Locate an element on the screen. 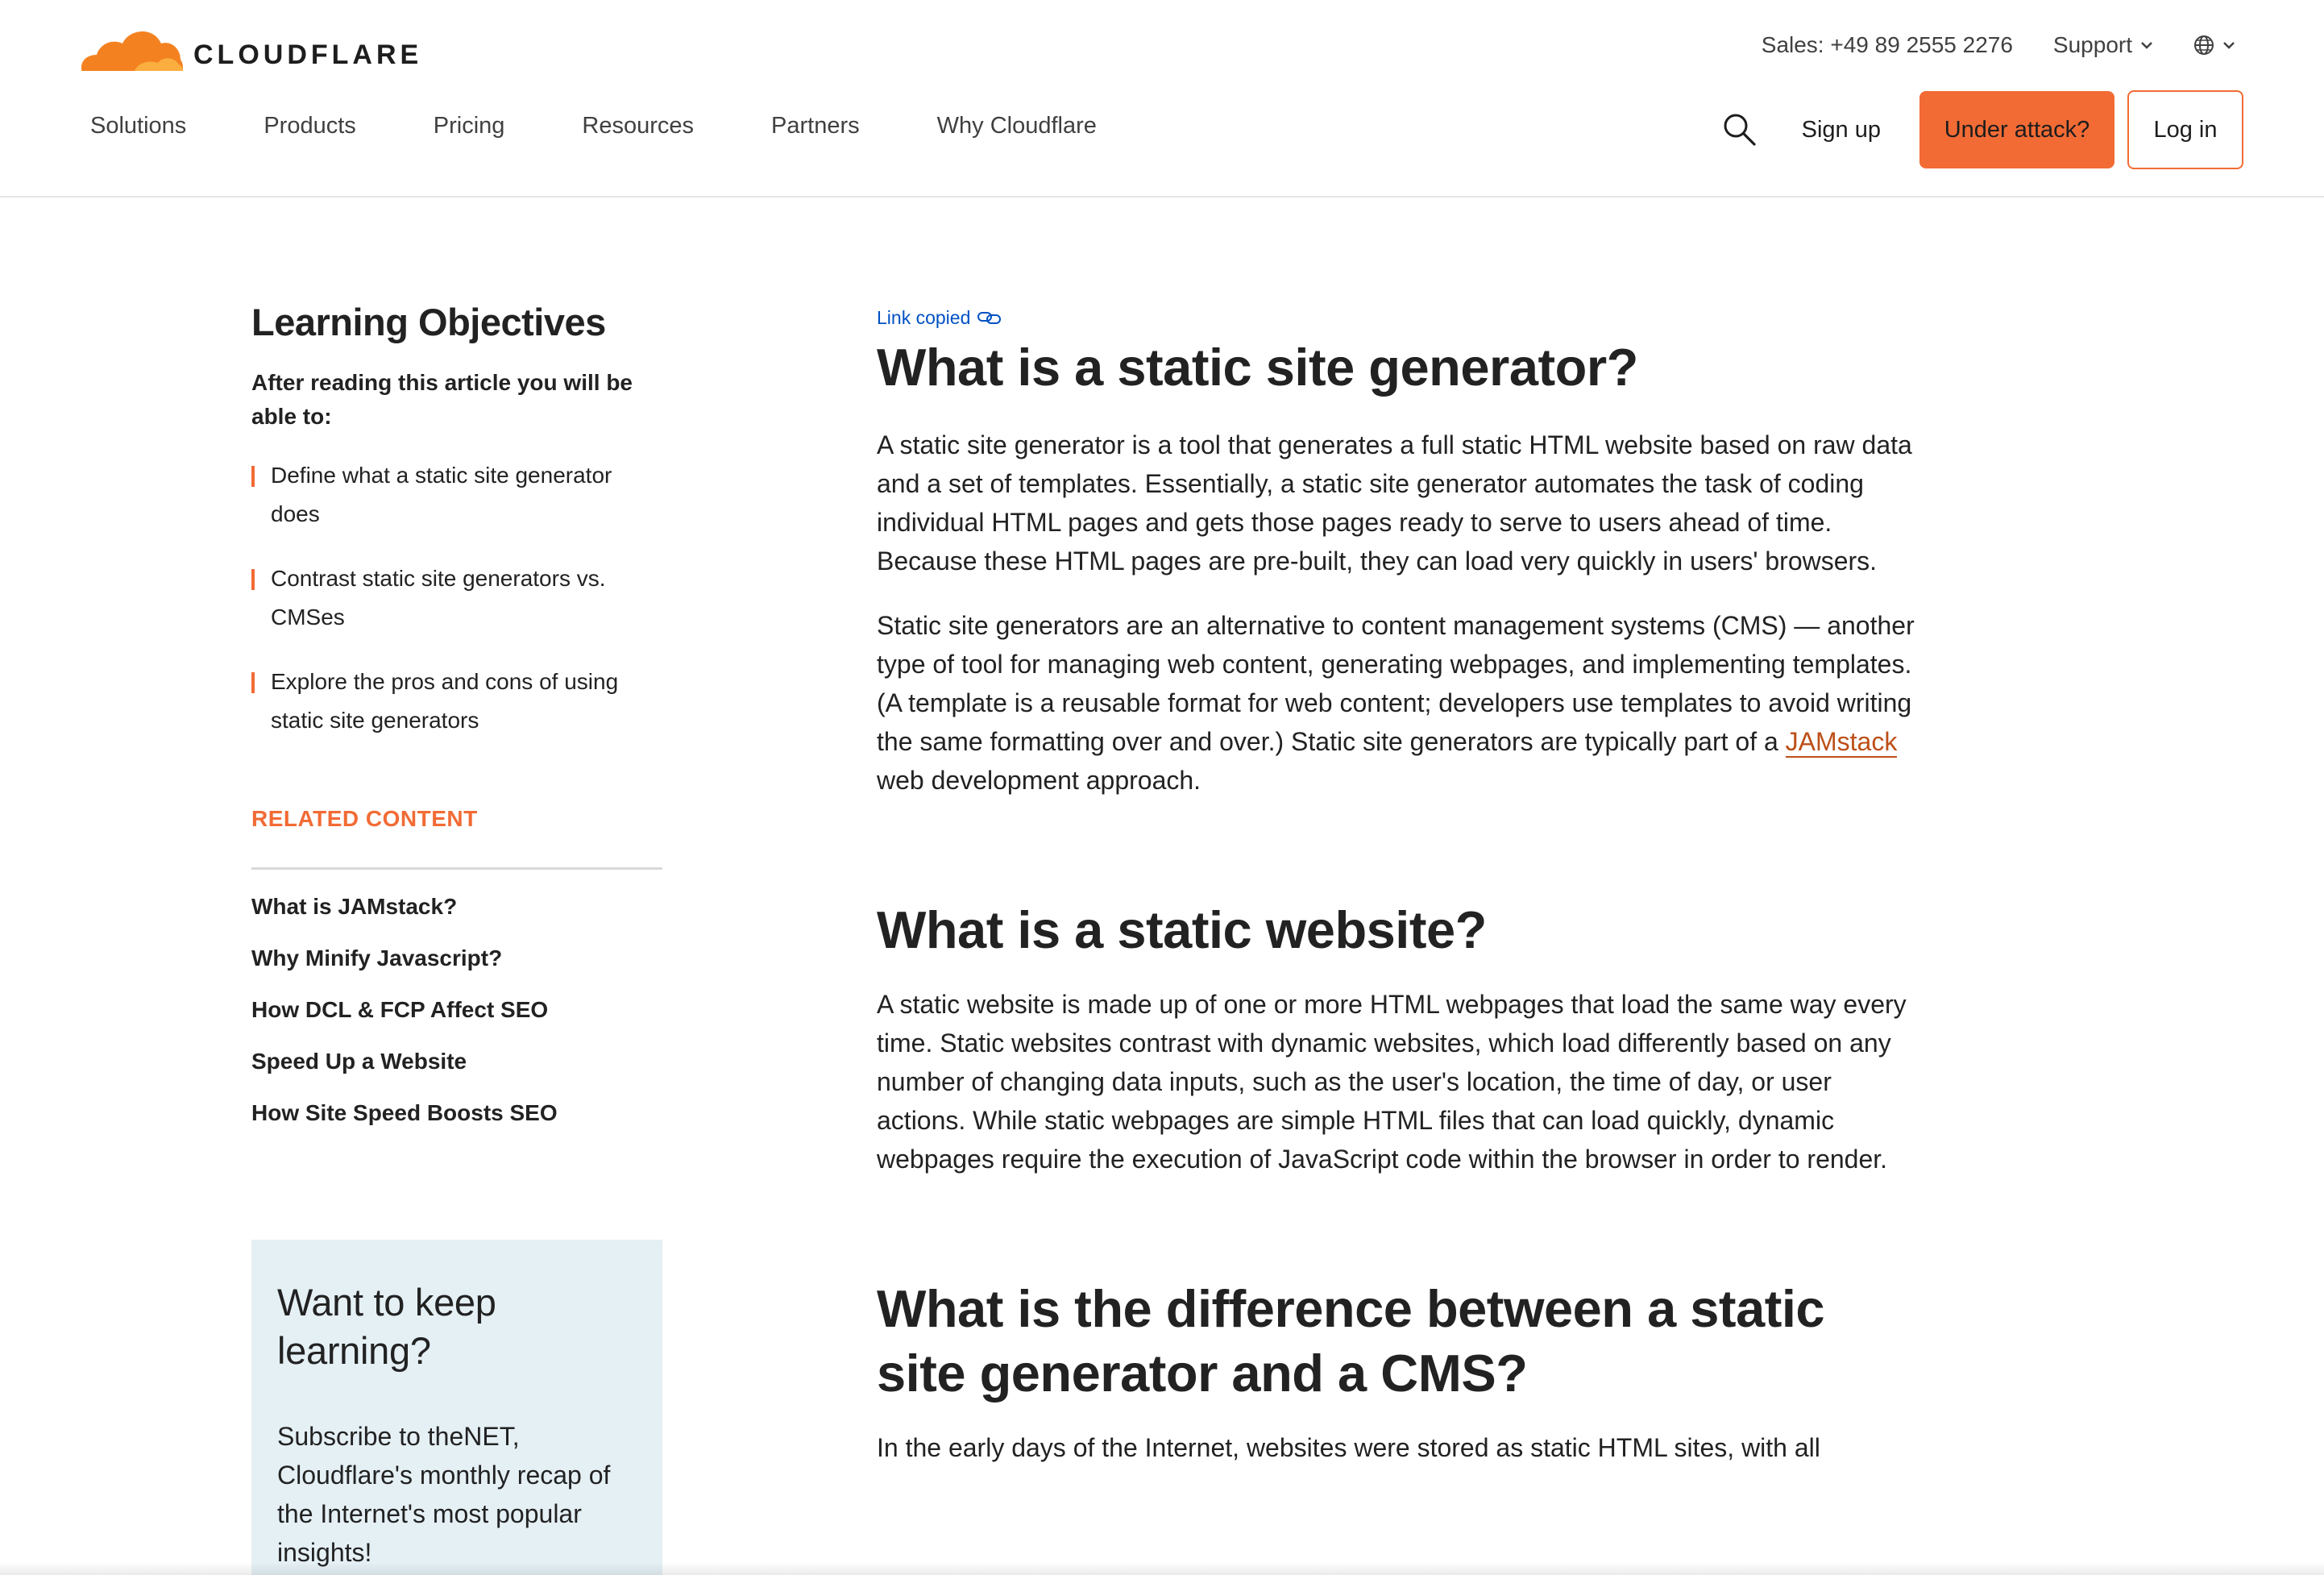 This screenshot has width=2324, height=1575. under-attack-button: Under attack? is located at coordinates (2017, 129).